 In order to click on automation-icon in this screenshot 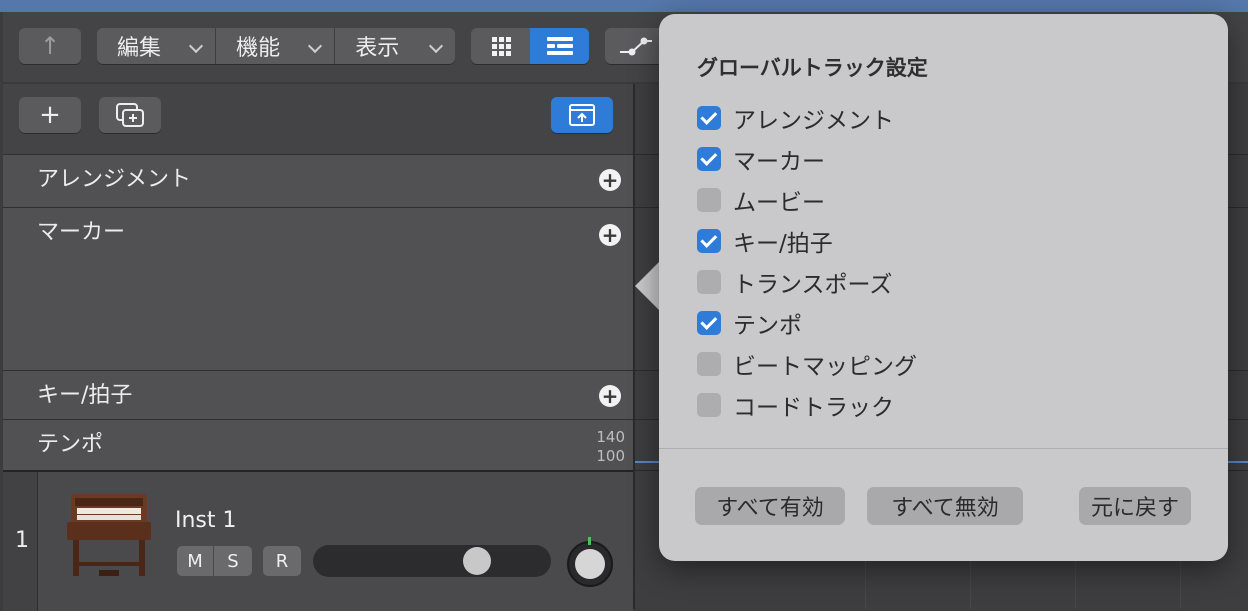, I will do `click(636, 46)`.